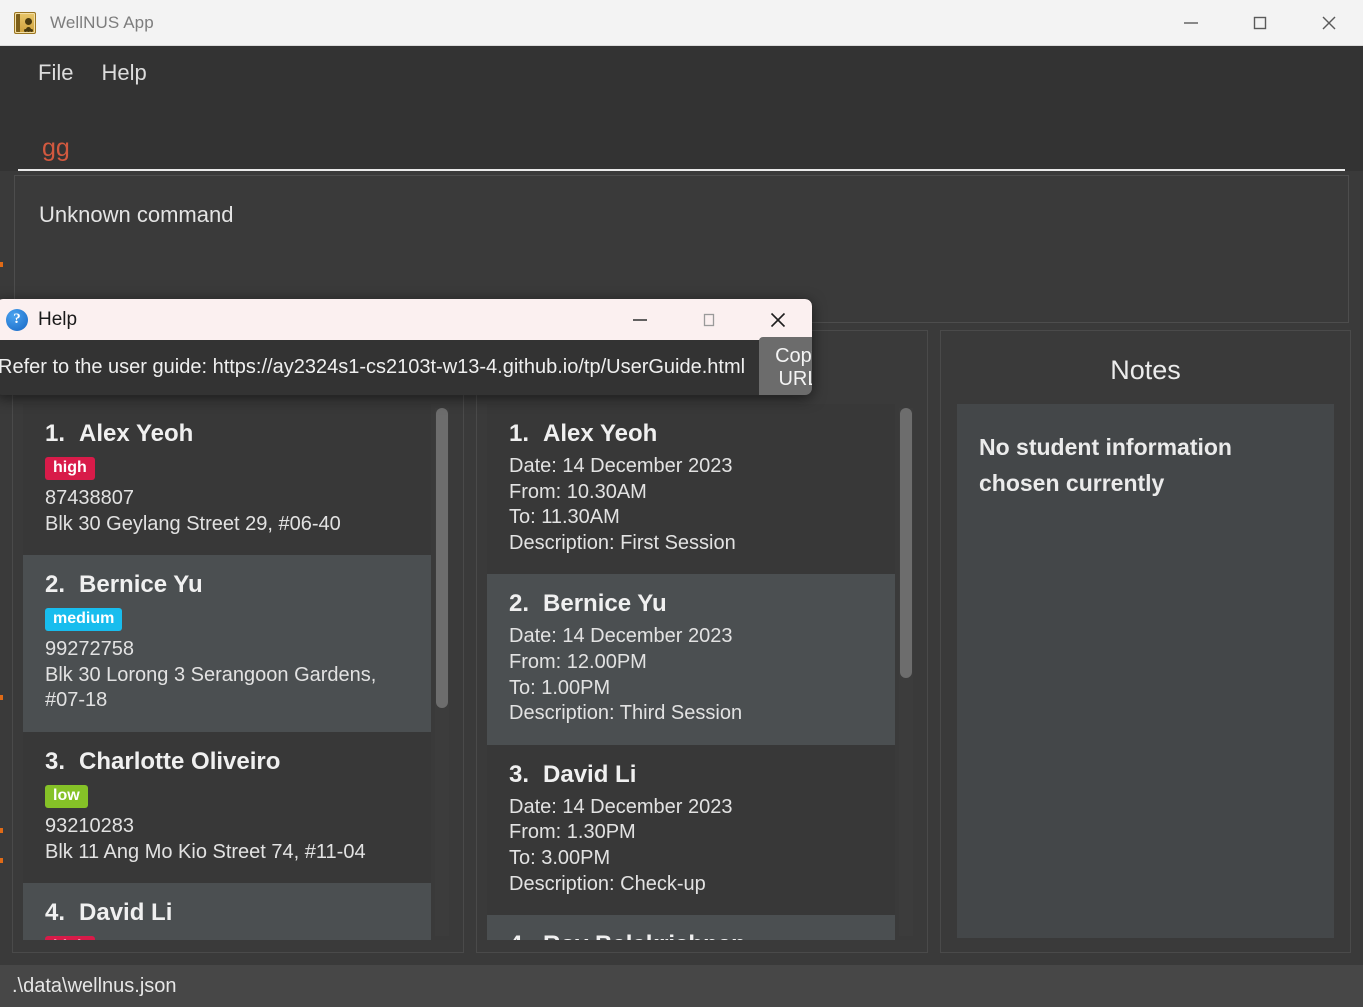  What do you see at coordinates (136, 214) in the screenshot?
I see `result-display-message: Unknown command` at bounding box center [136, 214].